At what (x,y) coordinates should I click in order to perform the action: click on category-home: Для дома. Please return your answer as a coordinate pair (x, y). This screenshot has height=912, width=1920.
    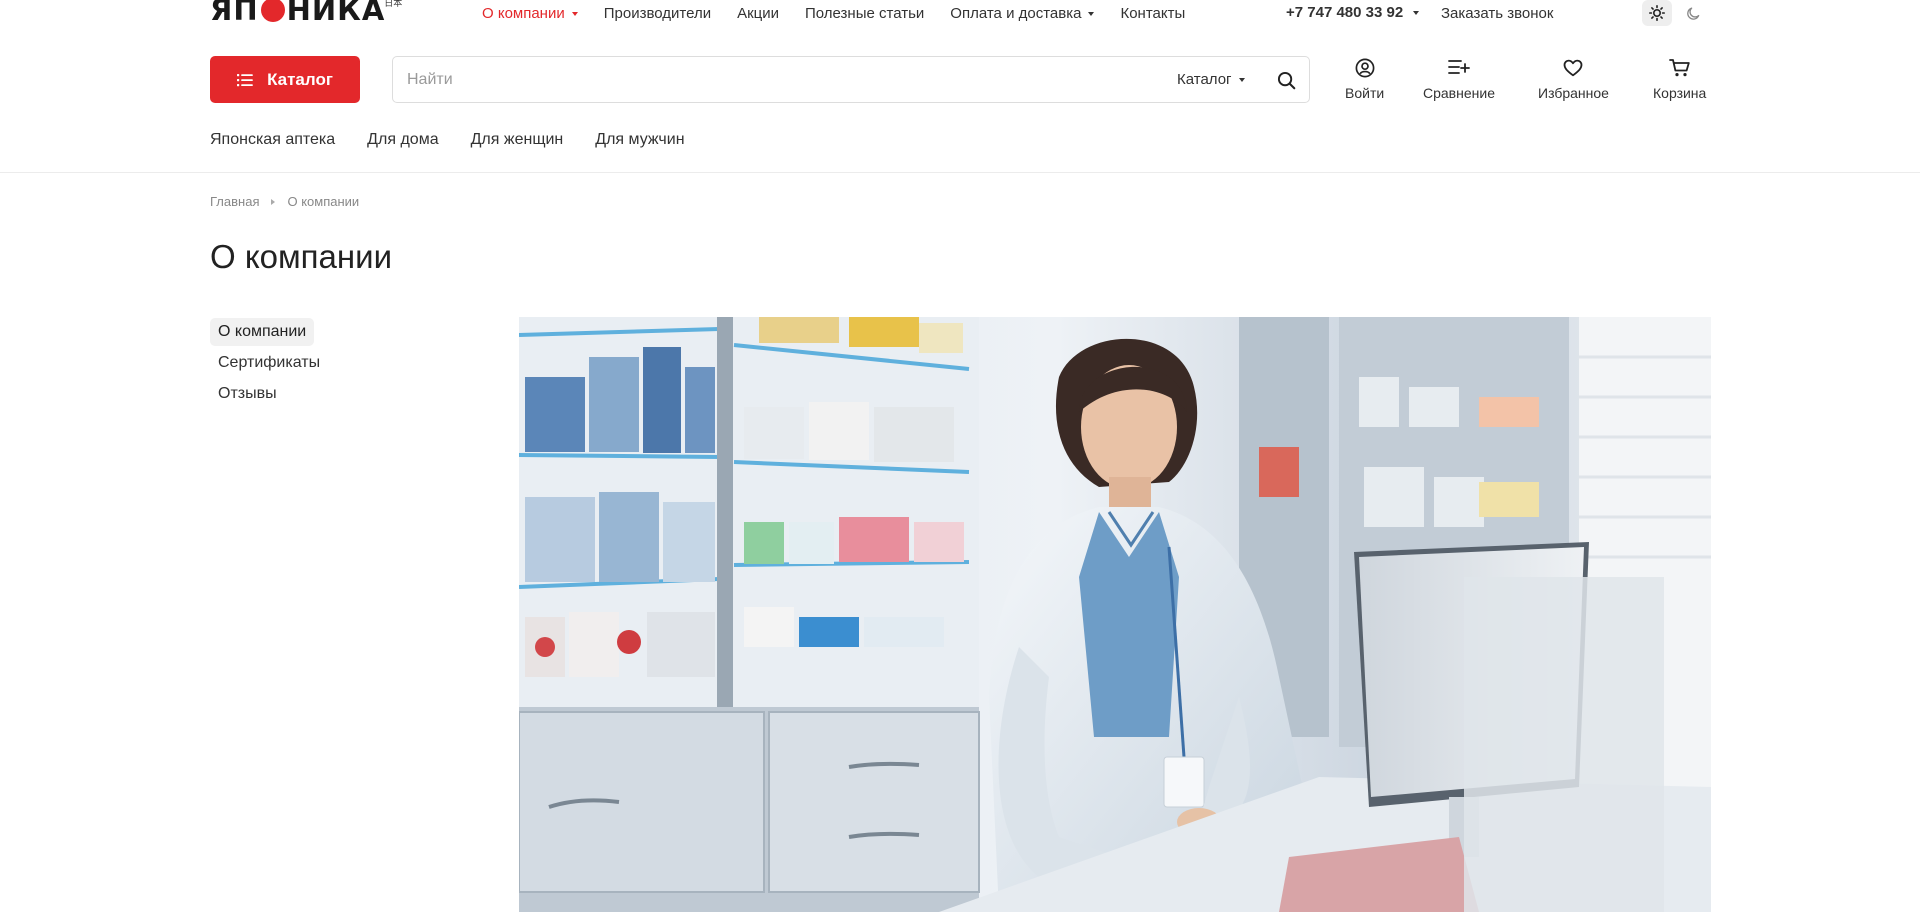
    Looking at the image, I should click on (402, 140).